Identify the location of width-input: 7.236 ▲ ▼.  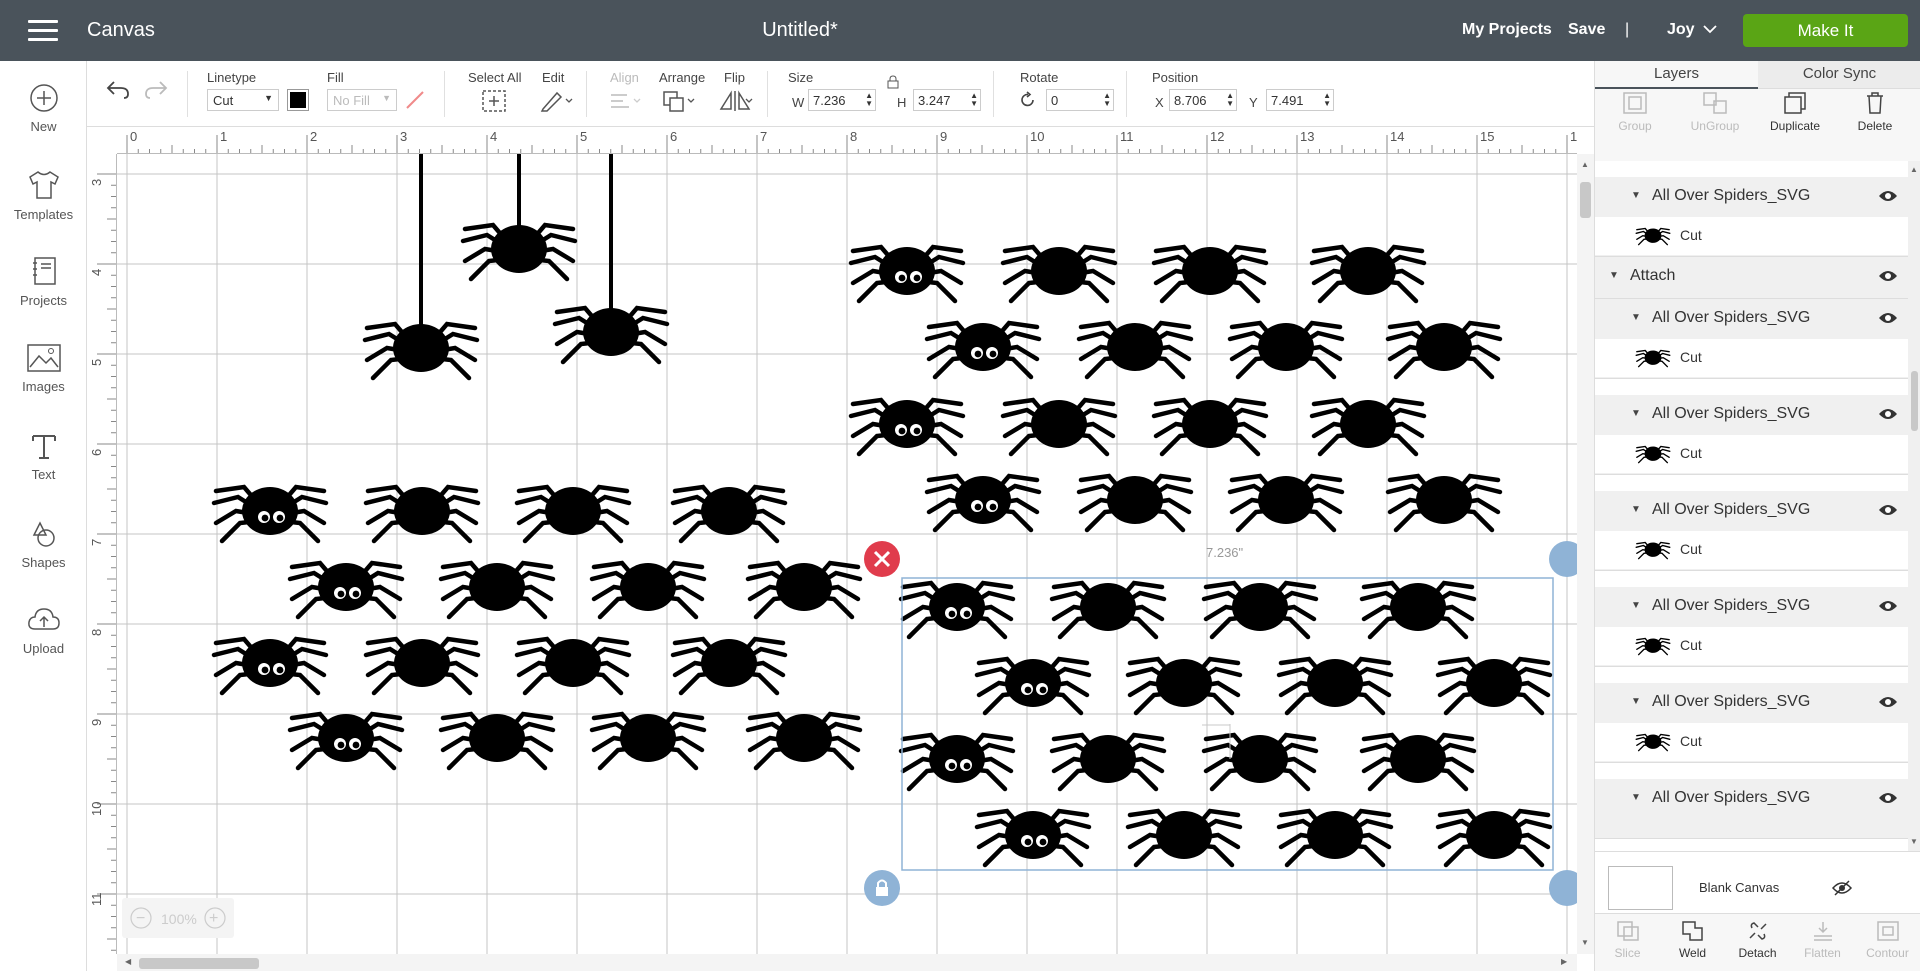
(842, 100).